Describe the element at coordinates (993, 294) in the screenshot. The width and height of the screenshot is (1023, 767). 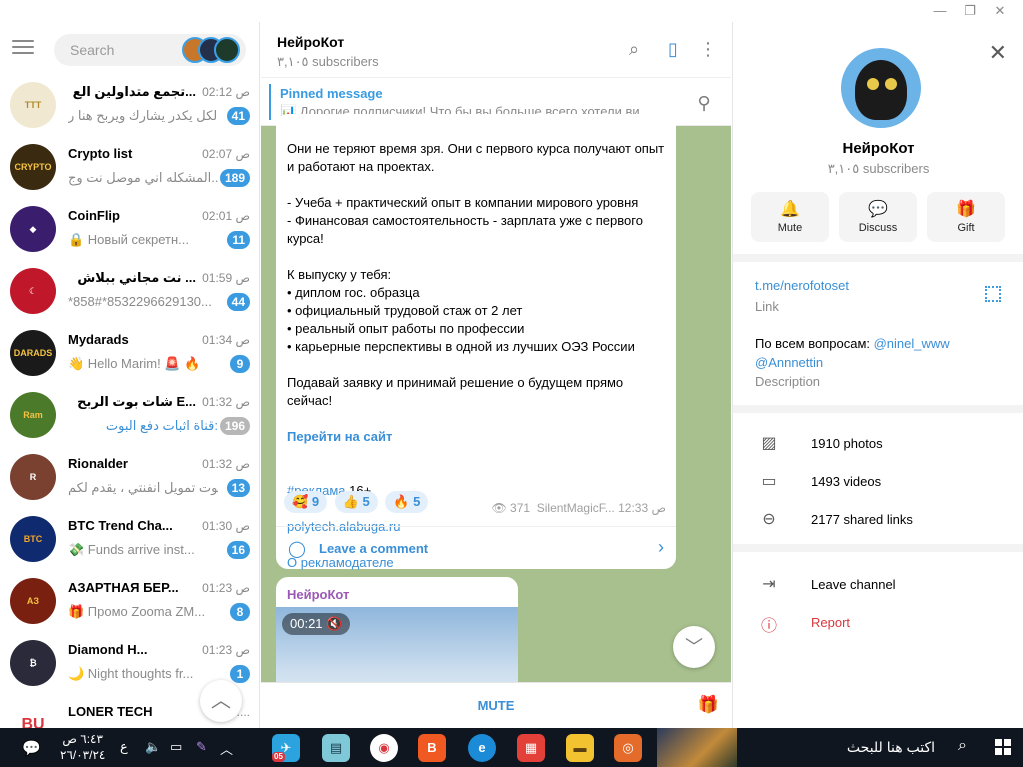
I see `qr-code-icon` at that location.